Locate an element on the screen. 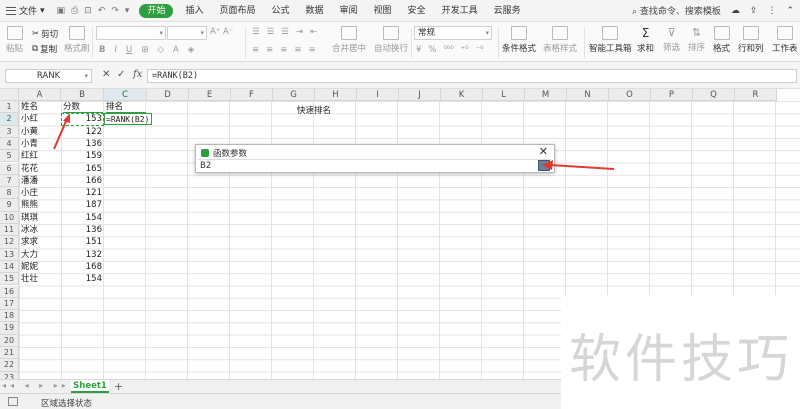 This screenshot has height=409, width=800. worksheet-button: 工作表 is located at coordinates (785, 40).